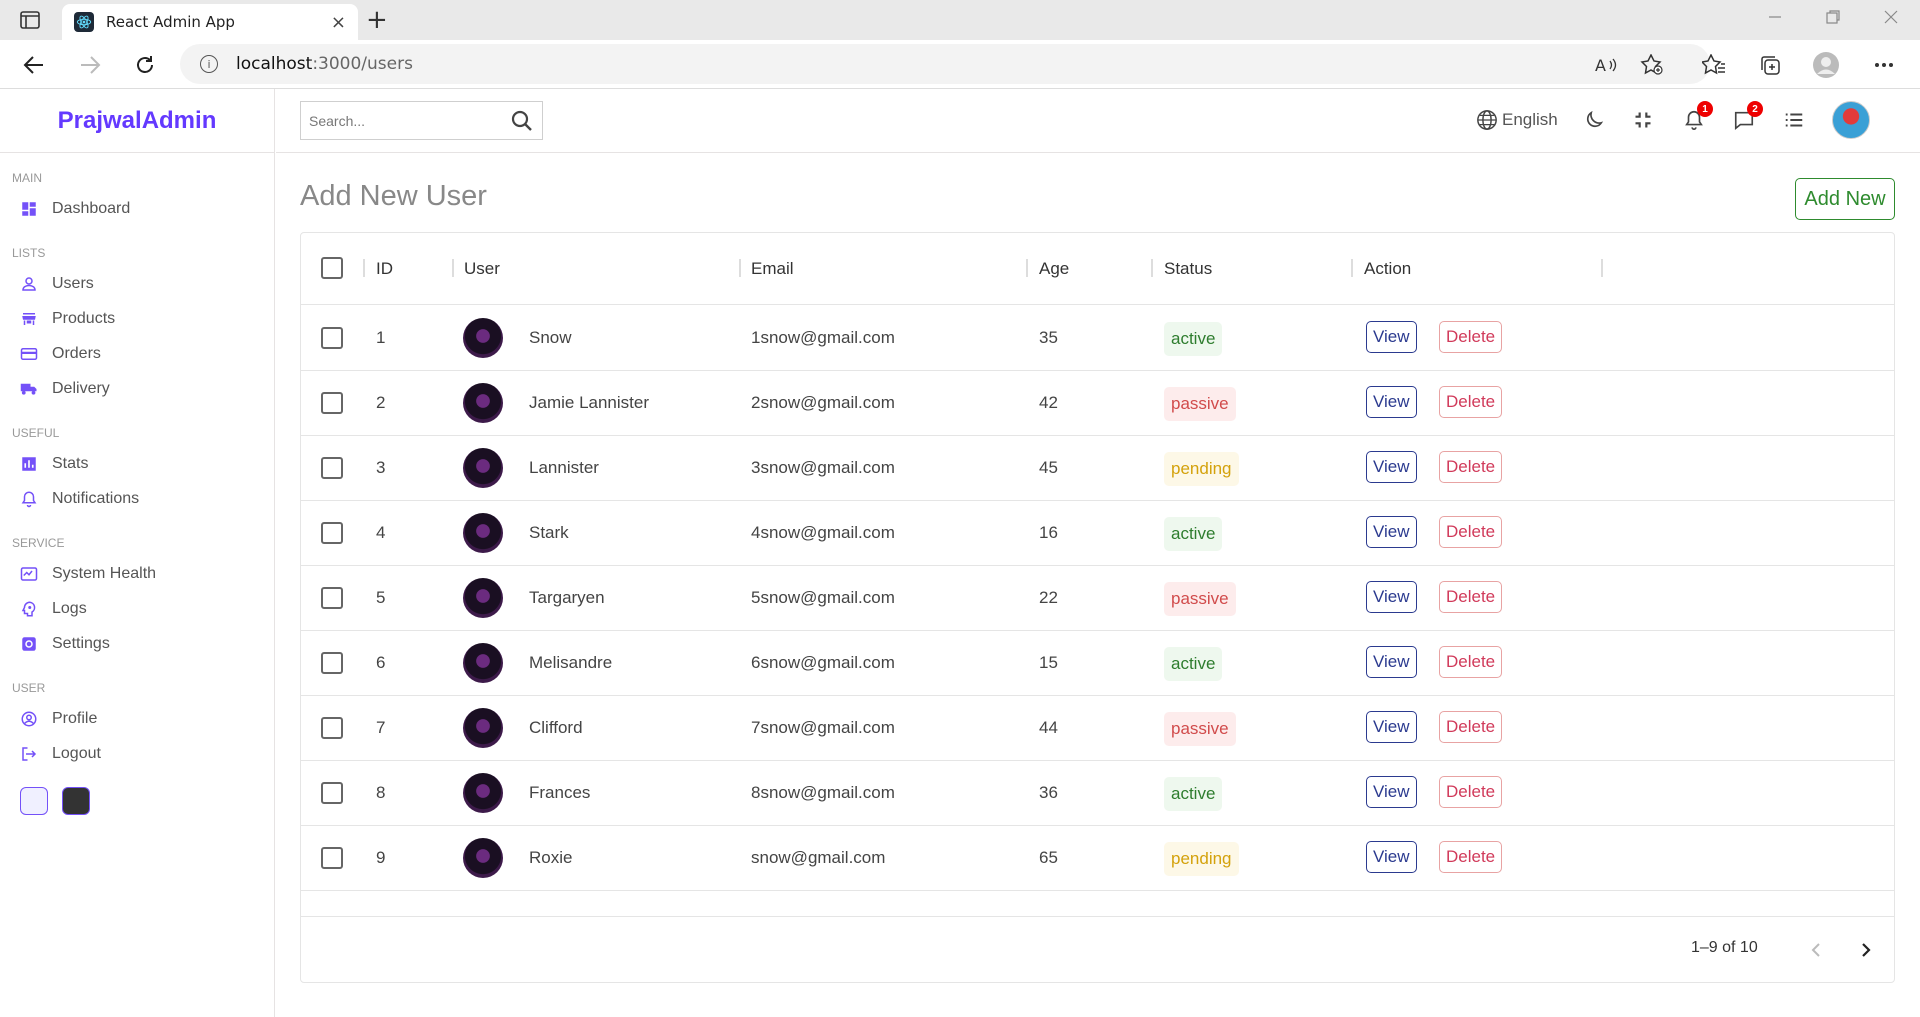 This screenshot has height=1017, width=1920. I want to click on refresh-icon, so click(145, 65).